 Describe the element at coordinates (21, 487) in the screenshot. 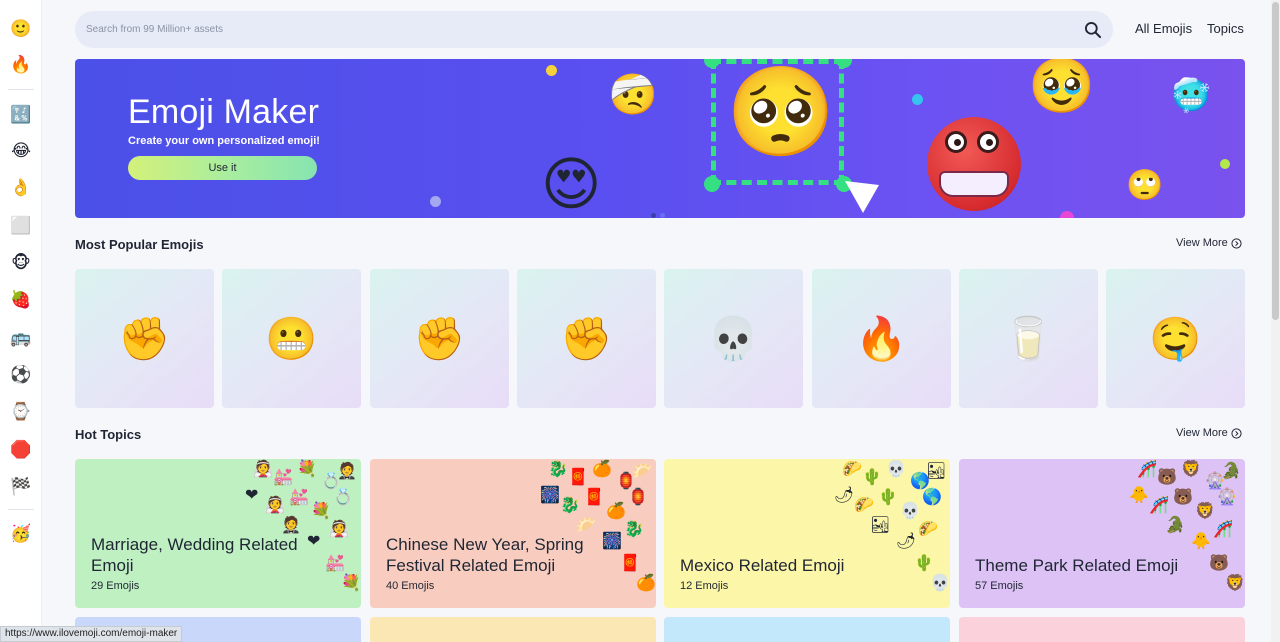

I see `chequered-flag-icon: 🏁` at that location.